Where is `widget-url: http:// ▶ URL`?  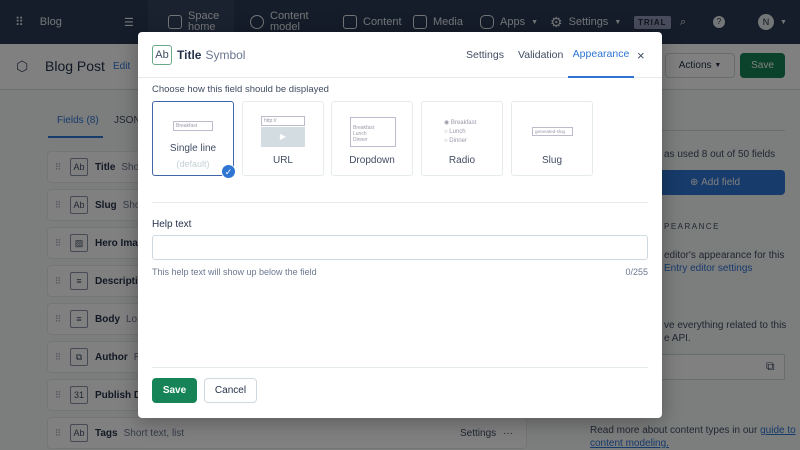
widget-url: http:// ▶ URL is located at coordinates (283, 138).